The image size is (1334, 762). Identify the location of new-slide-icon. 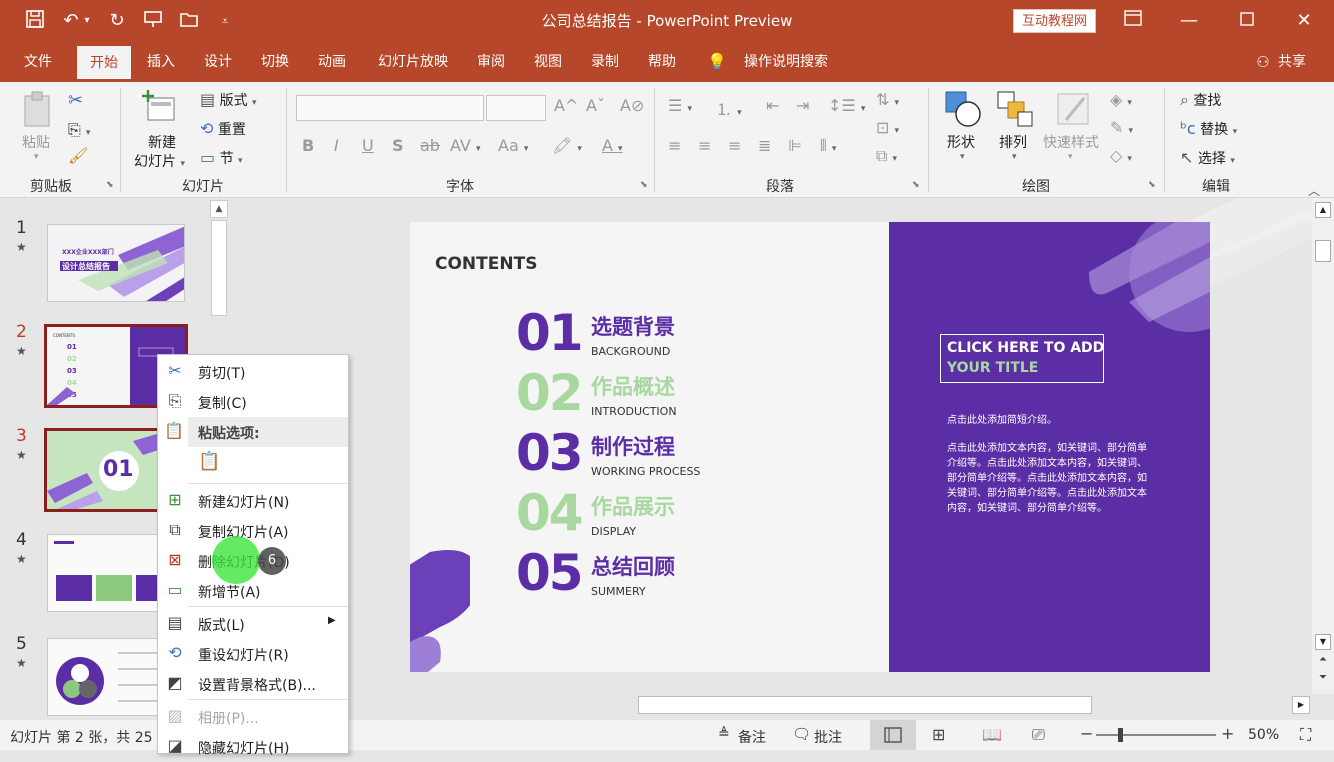
(161, 109).